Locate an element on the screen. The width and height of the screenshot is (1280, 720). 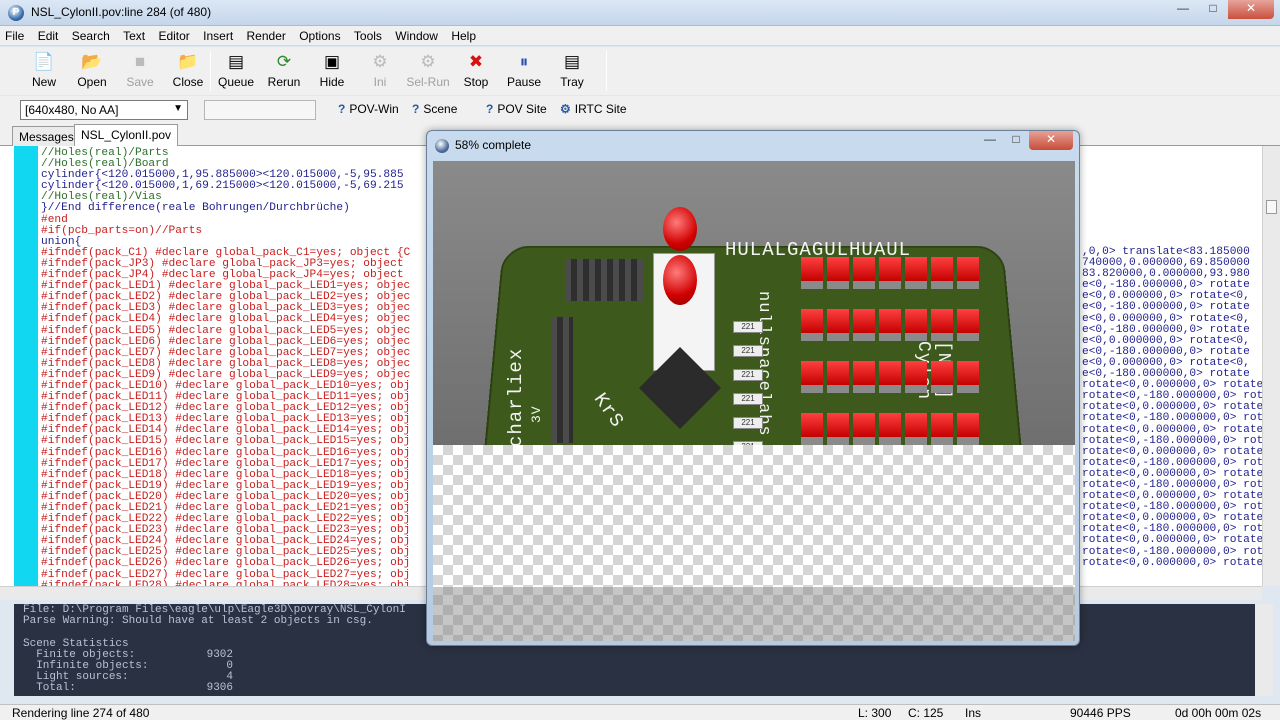
stat-row: Infinite objects: 0 is located at coordinates (634, 666).